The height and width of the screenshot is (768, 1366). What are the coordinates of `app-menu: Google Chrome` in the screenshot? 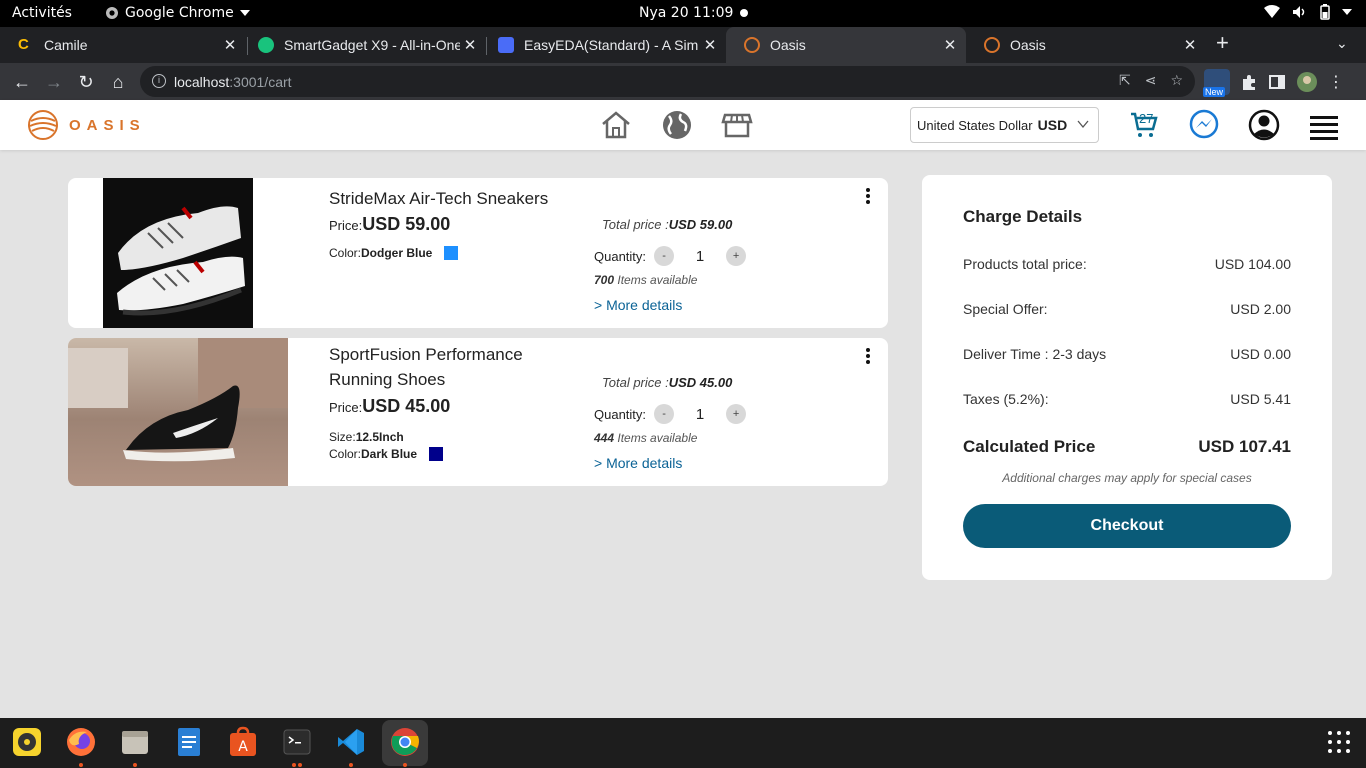 It's located at (177, 13).